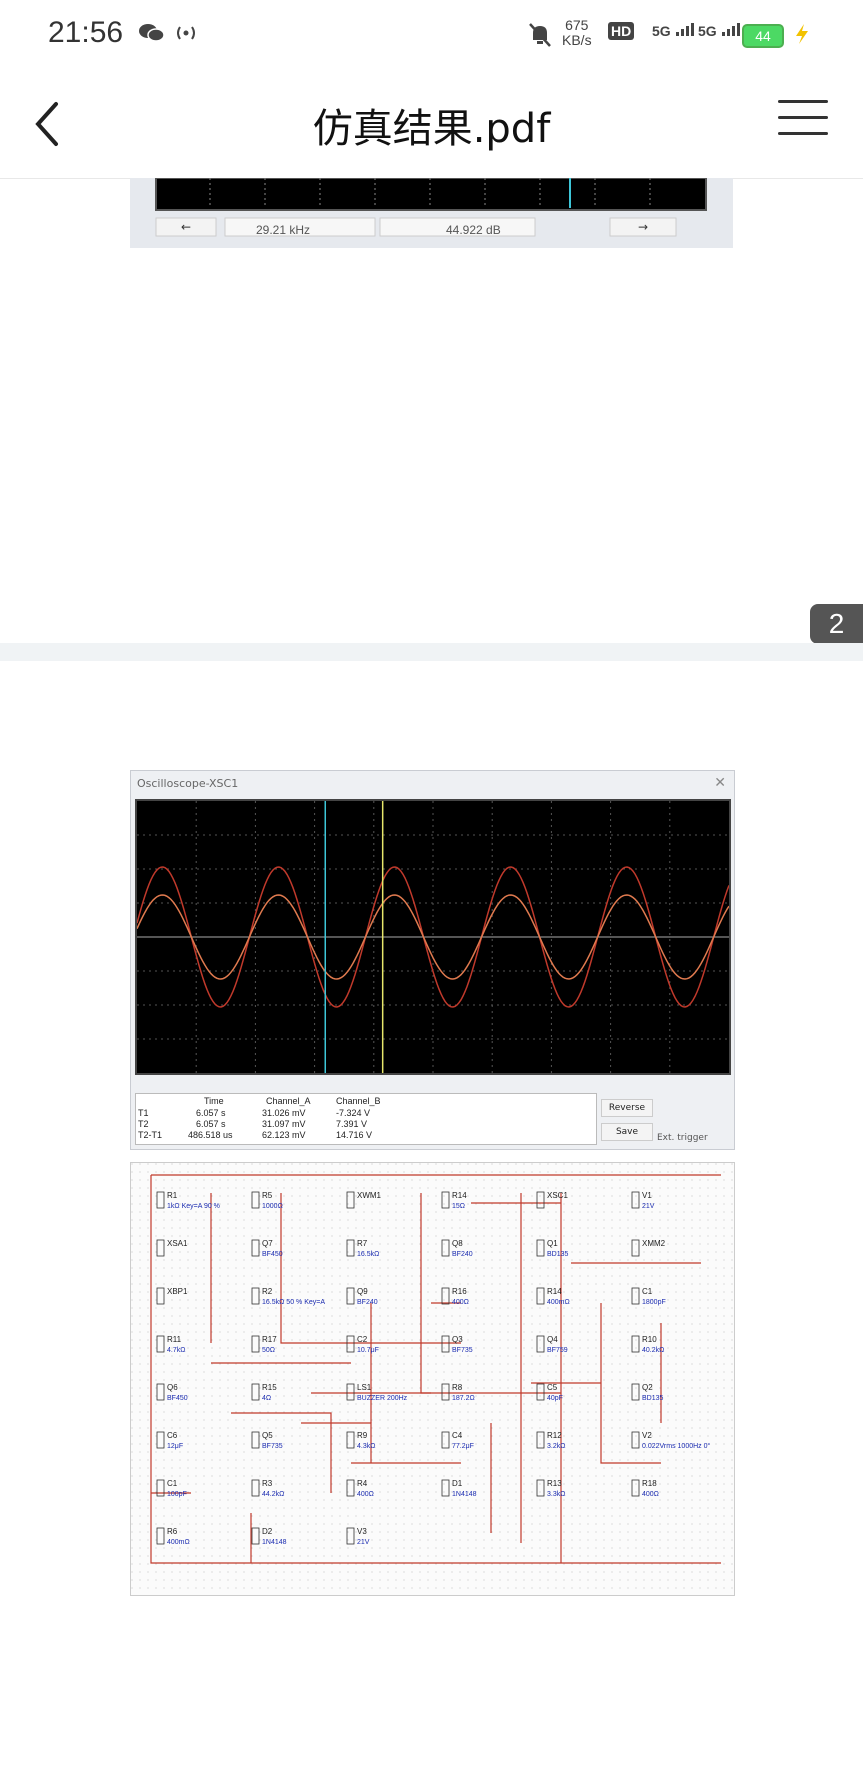  What do you see at coordinates (431, 129) in the screenshot?
I see `document-title: 仿真结果.pdf` at bounding box center [431, 129].